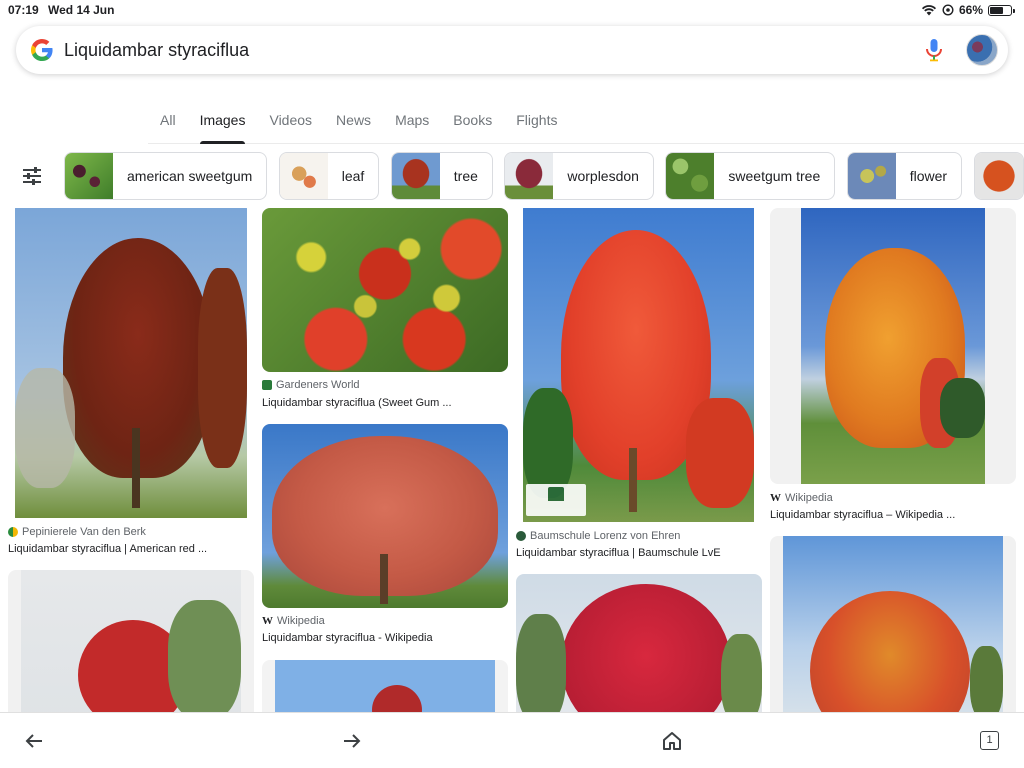 The image size is (1024, 768). I want to click on forward-arrow-icon, so click(352, 741).